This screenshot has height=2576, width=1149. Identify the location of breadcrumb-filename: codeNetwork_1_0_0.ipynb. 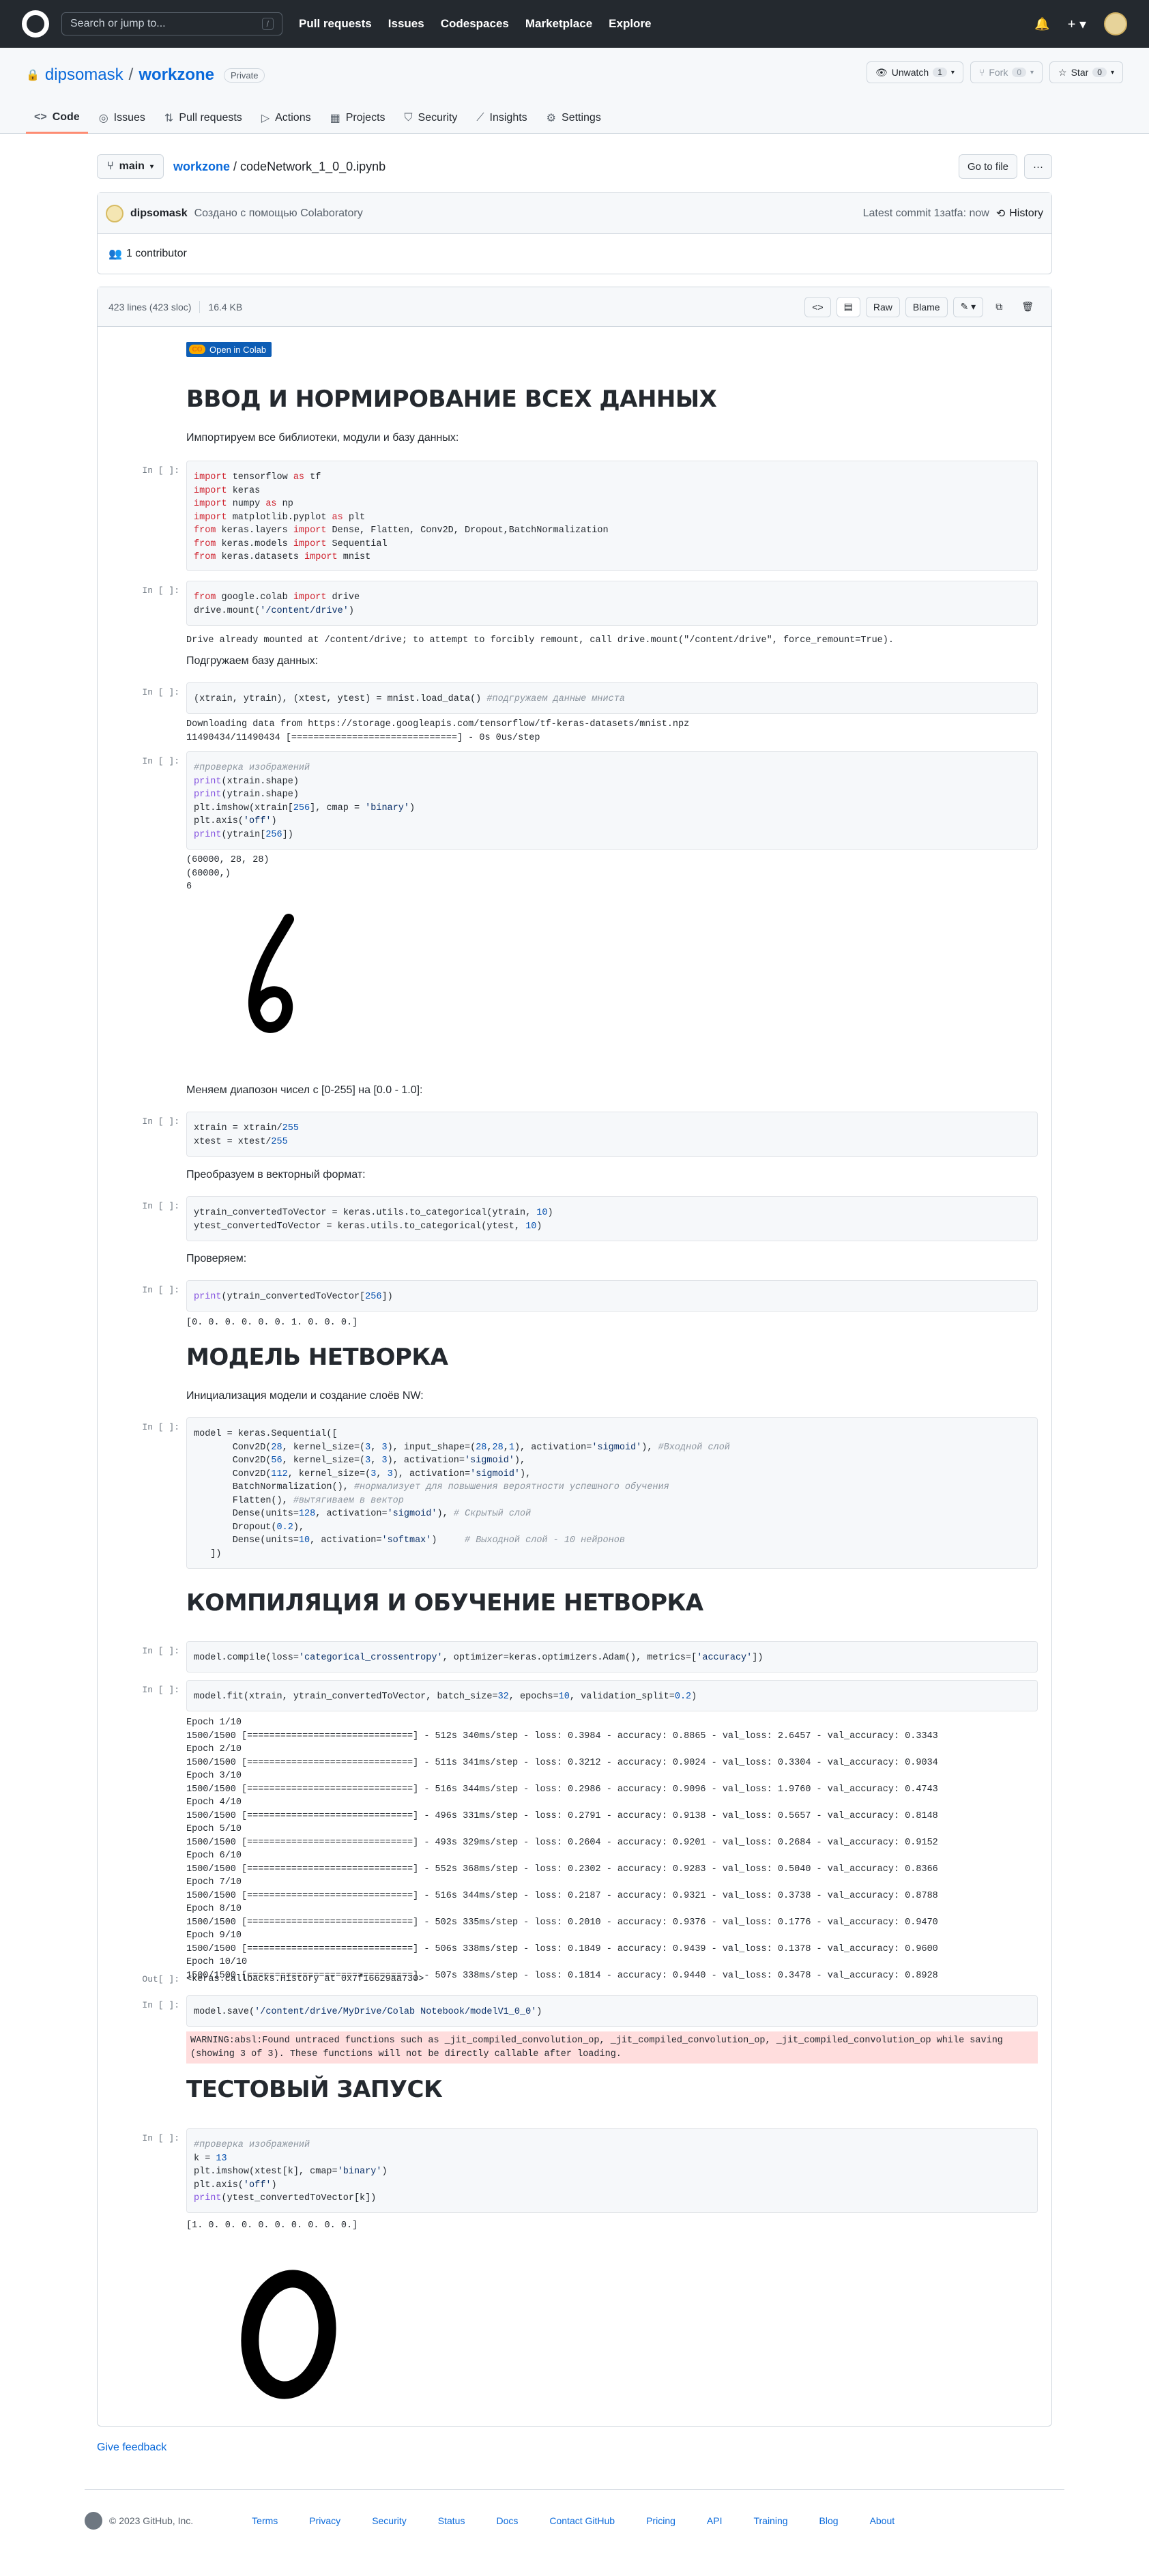
(313, 166).